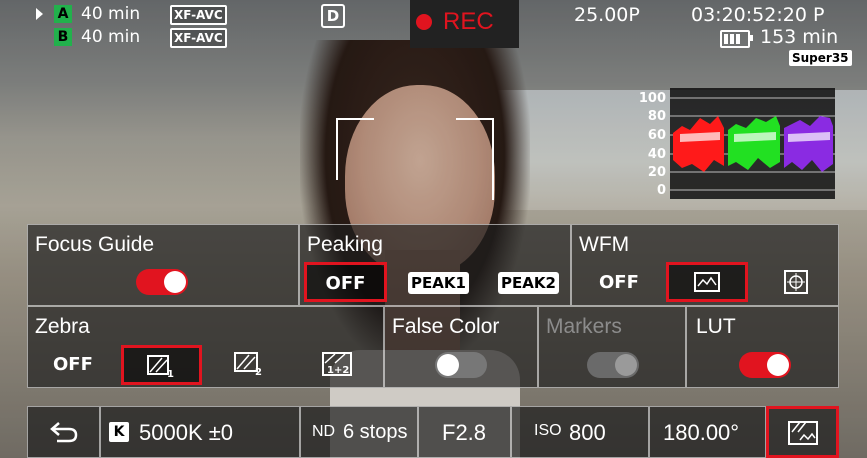 The image size is (867, 458). I want to click on assist-display-icon, so click(803, 433).